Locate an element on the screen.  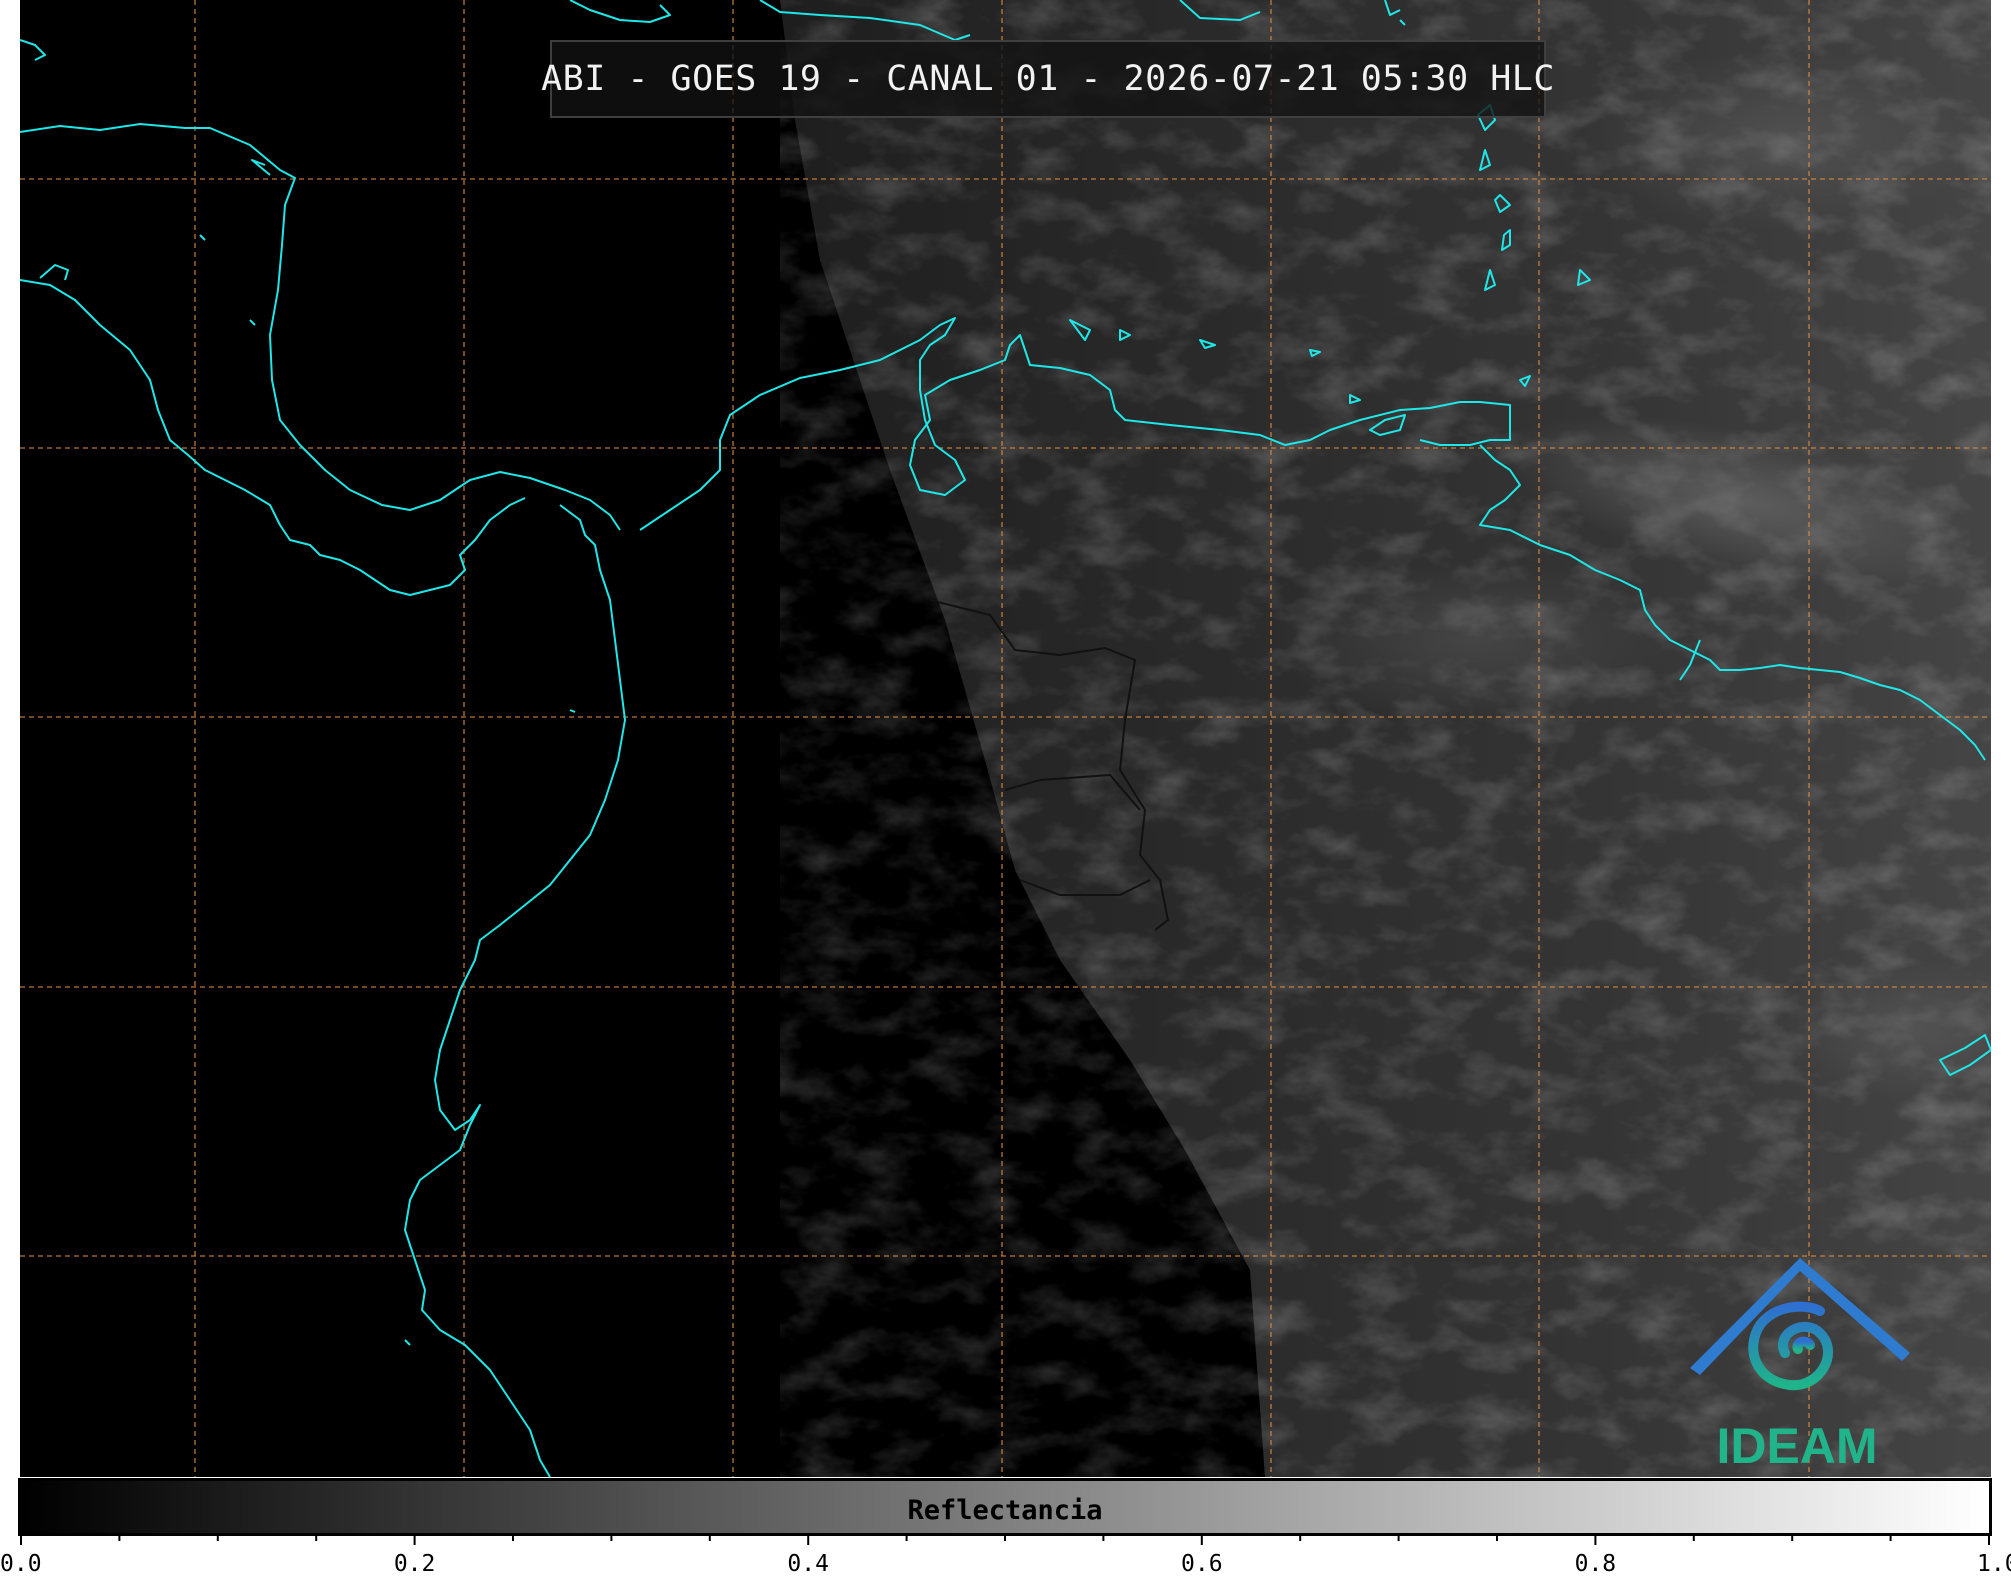
colorbar: Reflectancia is located at coordinates (1005, 1507).